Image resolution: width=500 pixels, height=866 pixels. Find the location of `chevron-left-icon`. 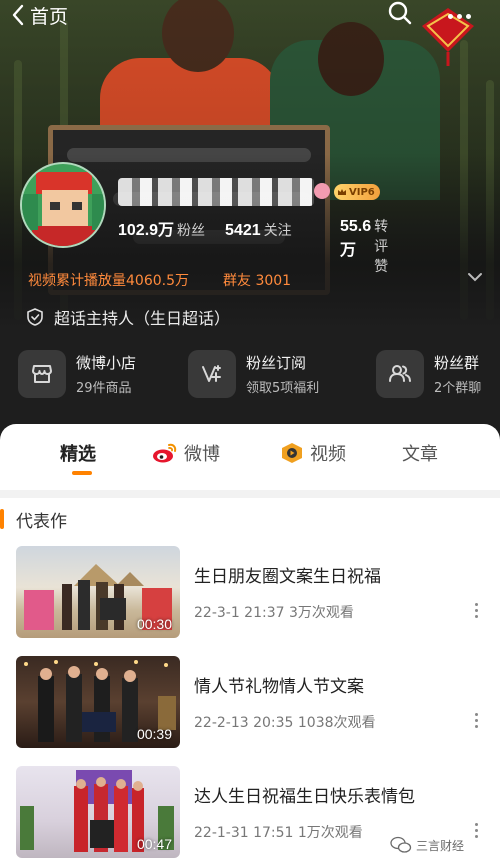

chevron-left-icon is located at coordinates (18, 15).